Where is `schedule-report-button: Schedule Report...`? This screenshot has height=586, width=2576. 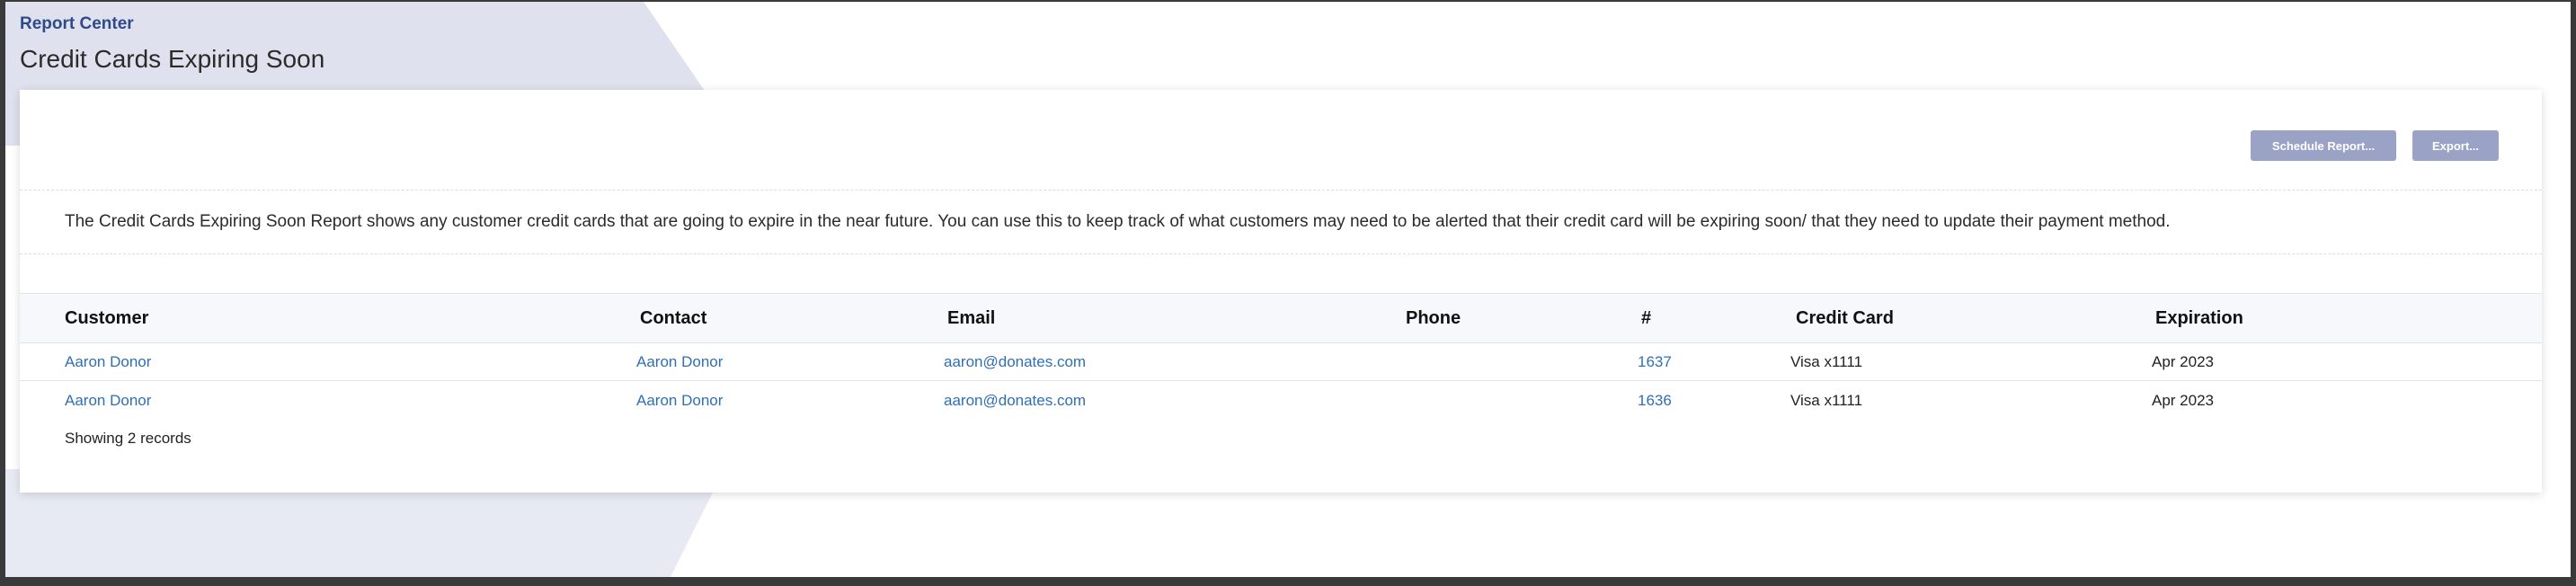
schedule-report-button: Schedule Report... is located at coordinates (2323, 145).